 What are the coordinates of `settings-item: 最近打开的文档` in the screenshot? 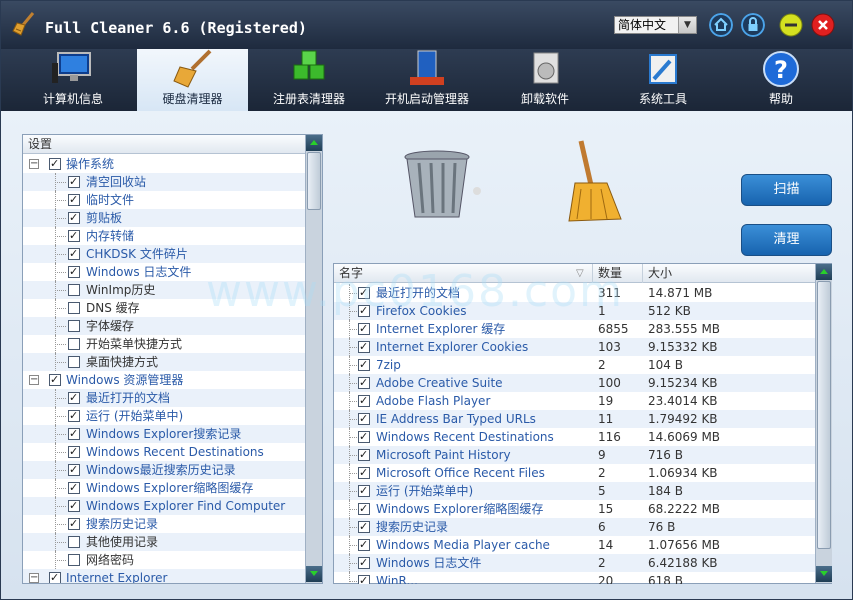 It's located at (164, 398).